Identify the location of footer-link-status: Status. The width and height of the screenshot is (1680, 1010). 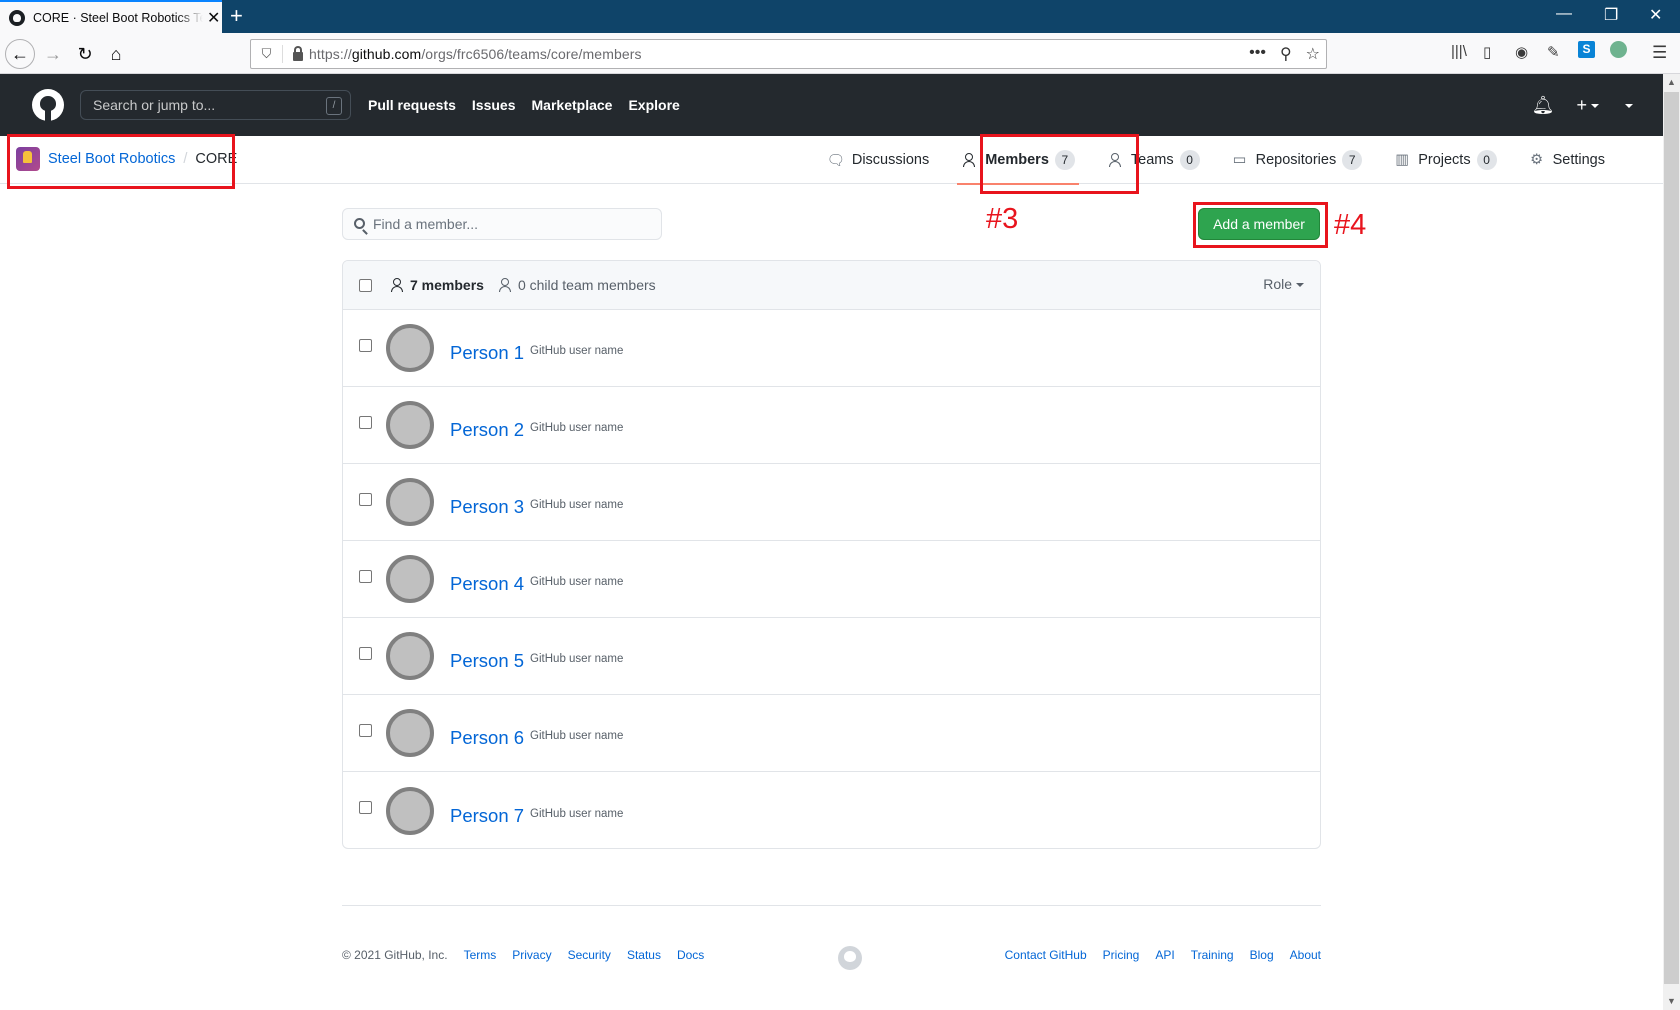
(644, 955).